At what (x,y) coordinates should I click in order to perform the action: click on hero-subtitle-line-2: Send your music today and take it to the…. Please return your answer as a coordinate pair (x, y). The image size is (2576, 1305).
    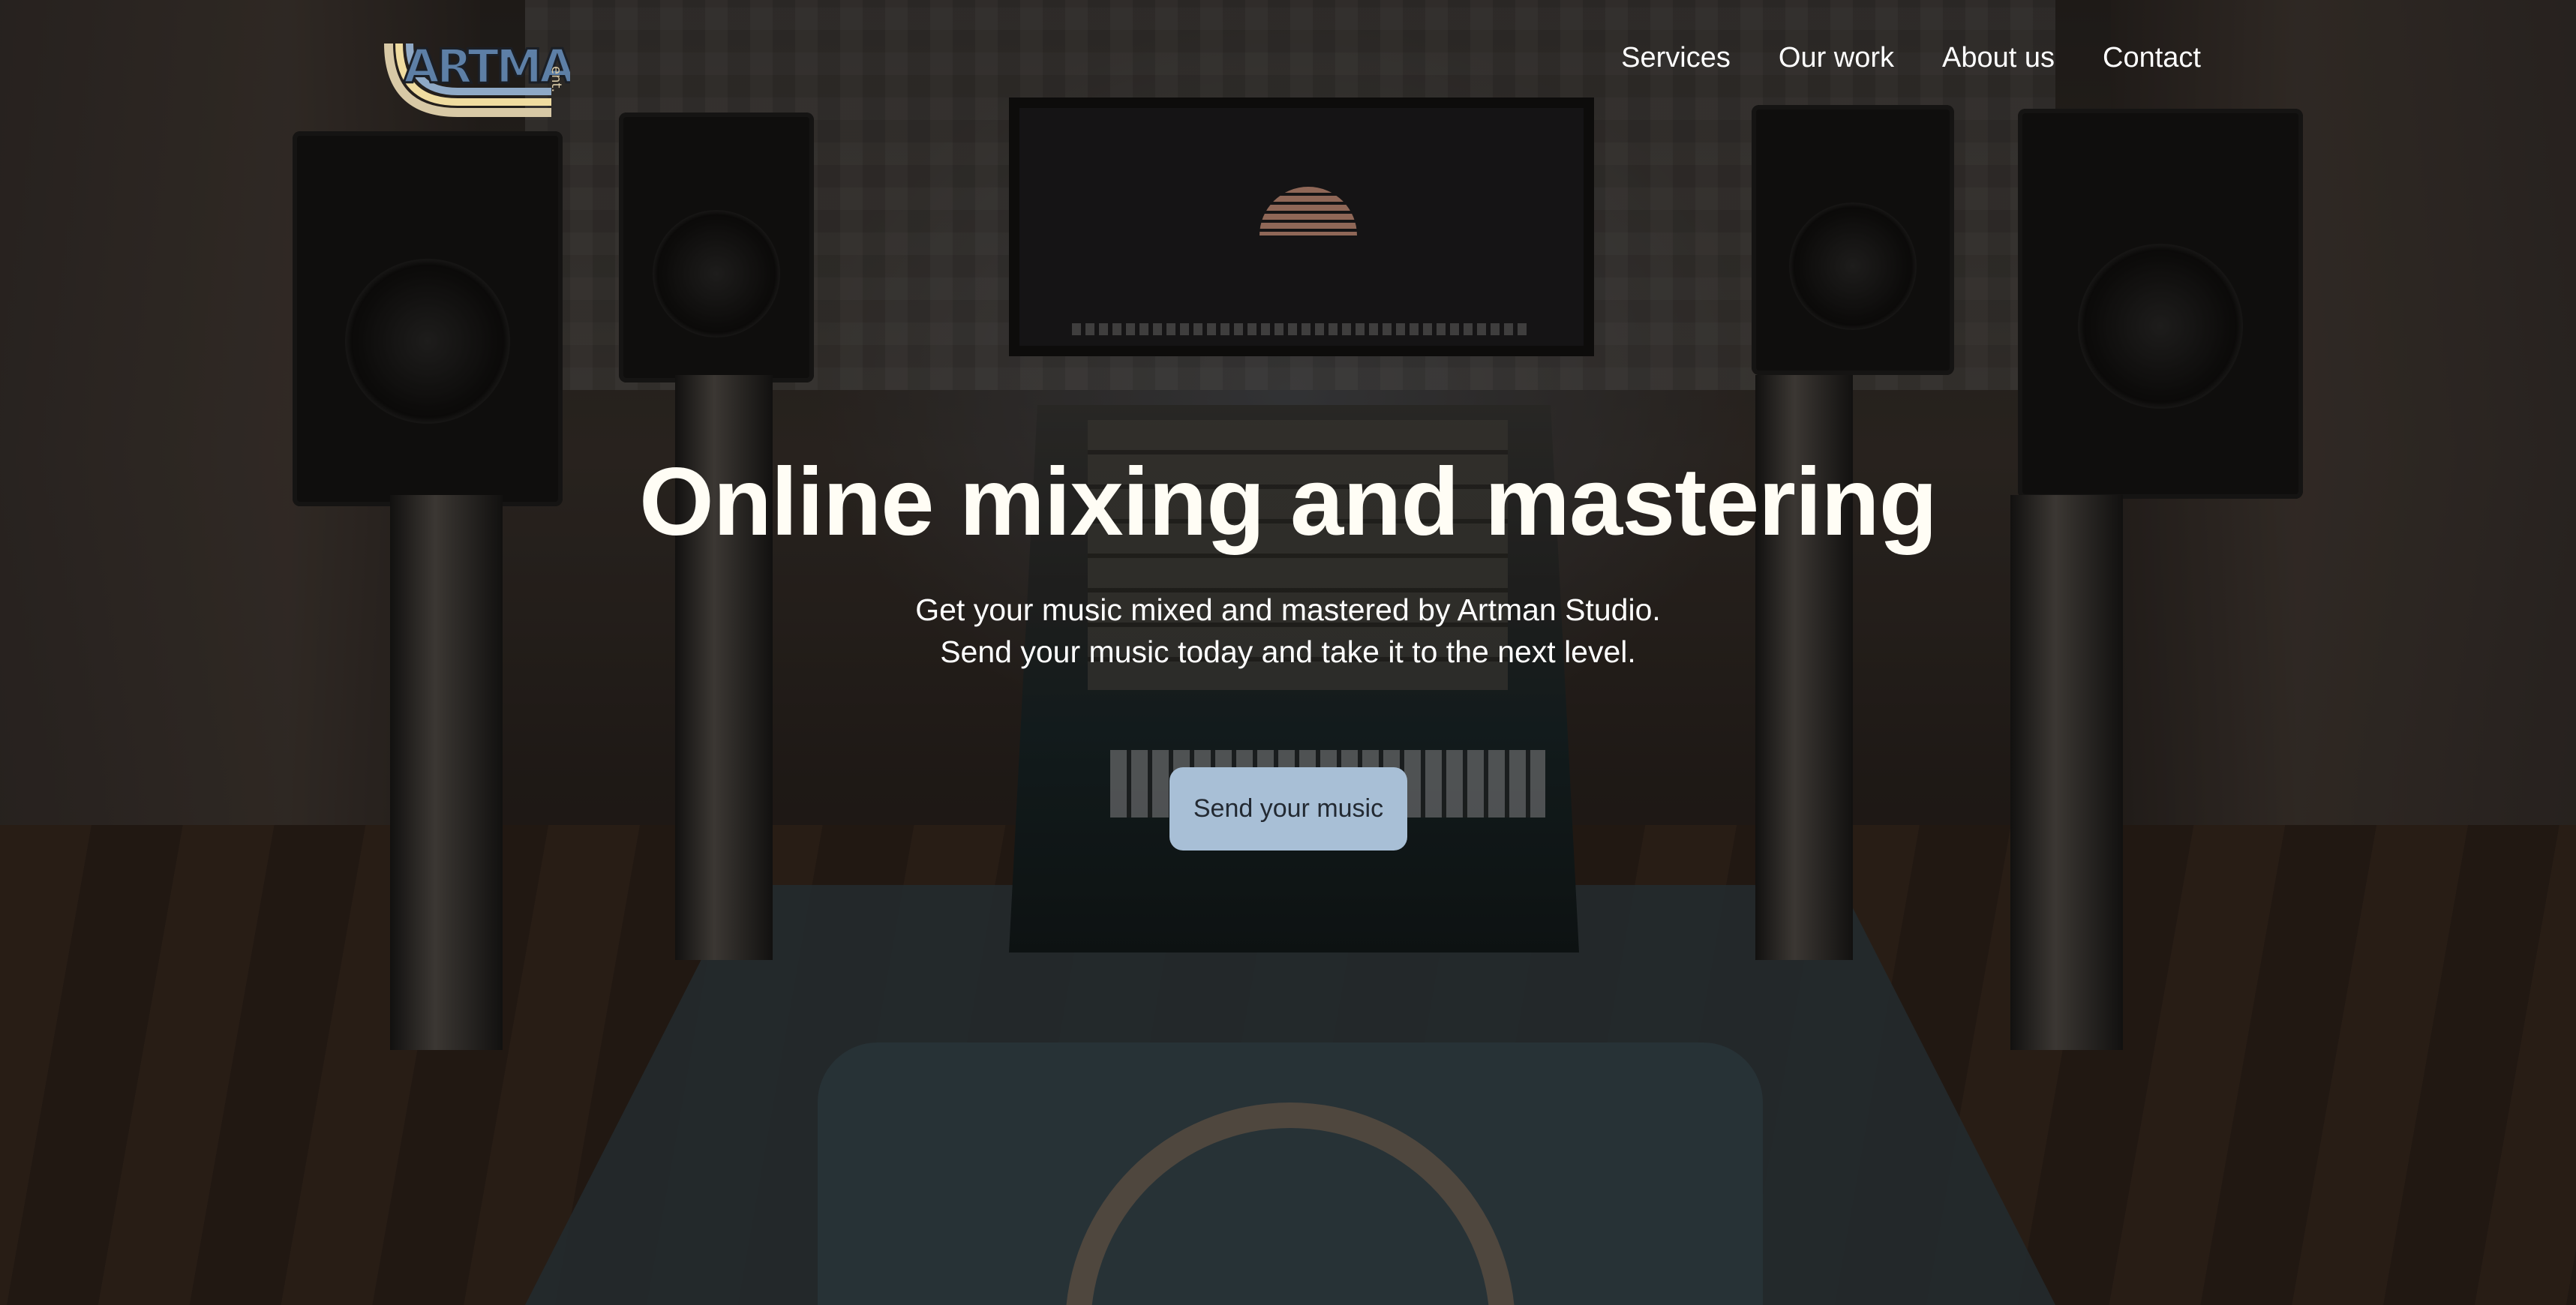
    Looking at the image, I should click on (1288, 651).